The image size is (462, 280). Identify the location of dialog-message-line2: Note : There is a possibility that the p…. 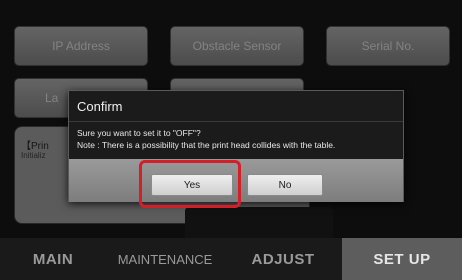
(206, 145).